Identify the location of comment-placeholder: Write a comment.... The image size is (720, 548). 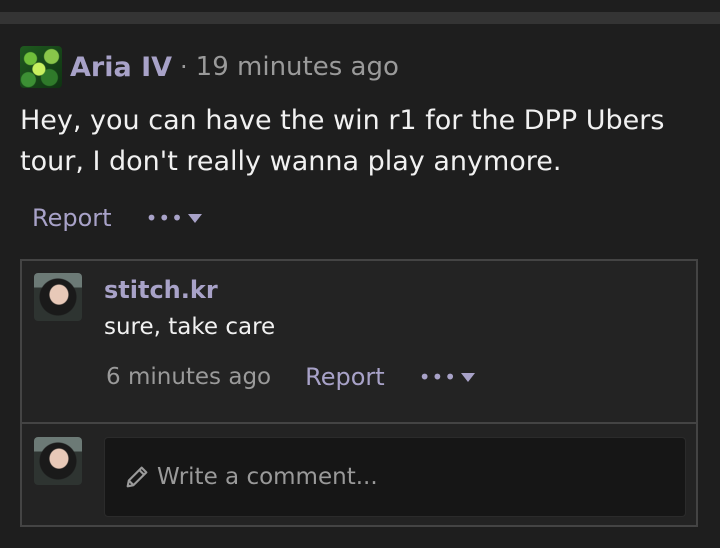
(267, 477).